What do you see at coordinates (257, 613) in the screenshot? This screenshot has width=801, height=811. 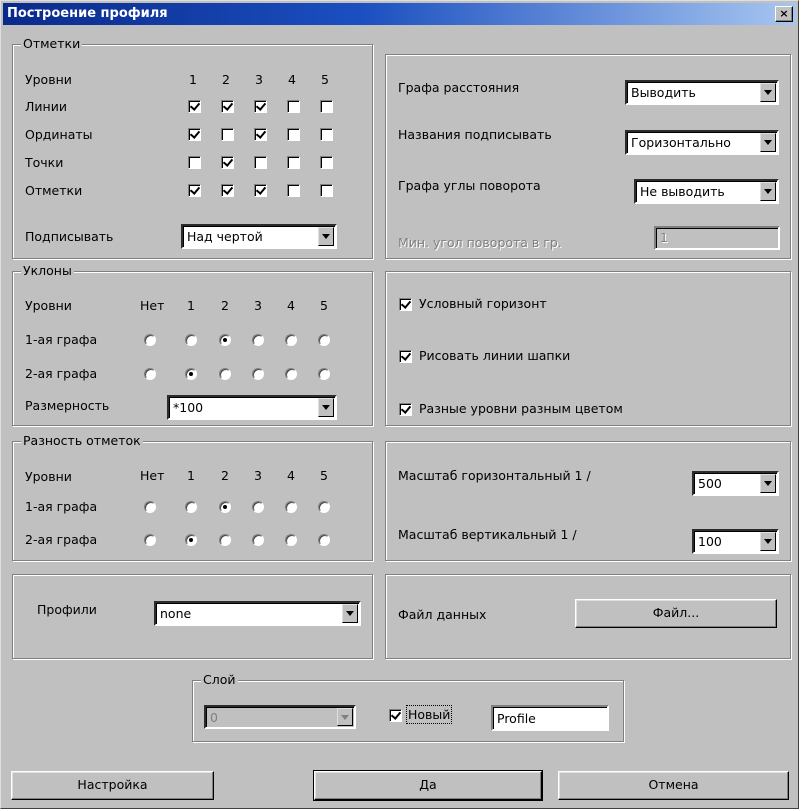 I see `profiles-select: none` at bounding box center [257, 613].